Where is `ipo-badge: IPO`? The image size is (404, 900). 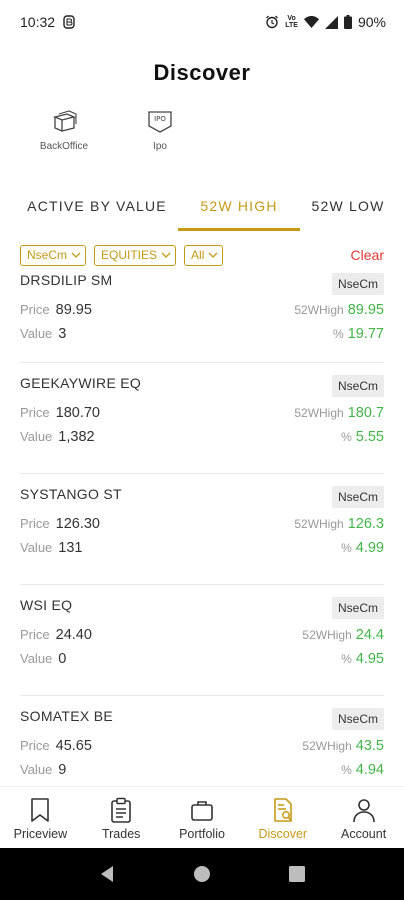
ipo-badge: IPO is located at coordinates (160, 119).